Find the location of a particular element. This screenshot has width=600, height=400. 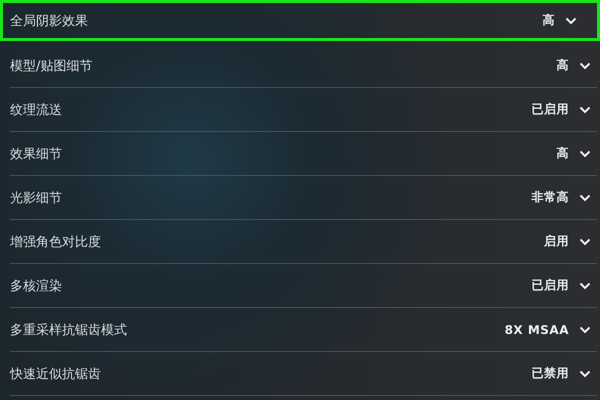

setting-label: 多核渲染 is located at coordinates (36, 286).